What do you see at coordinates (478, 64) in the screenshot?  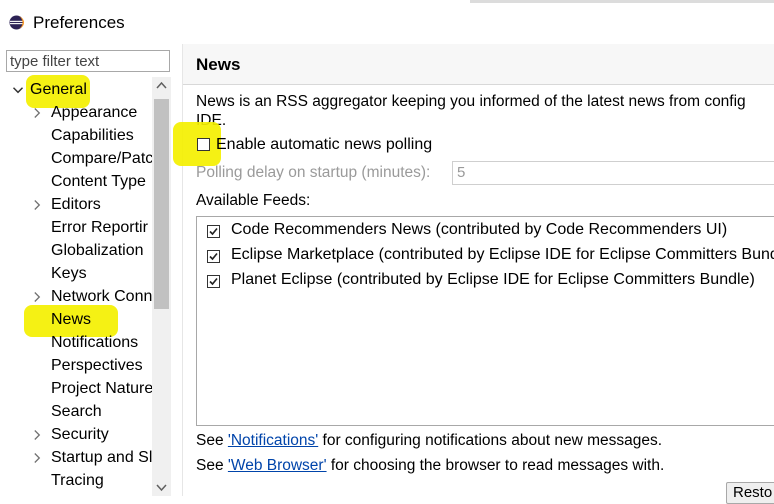 I see `page-header: News` at bounding box center [478, 64].